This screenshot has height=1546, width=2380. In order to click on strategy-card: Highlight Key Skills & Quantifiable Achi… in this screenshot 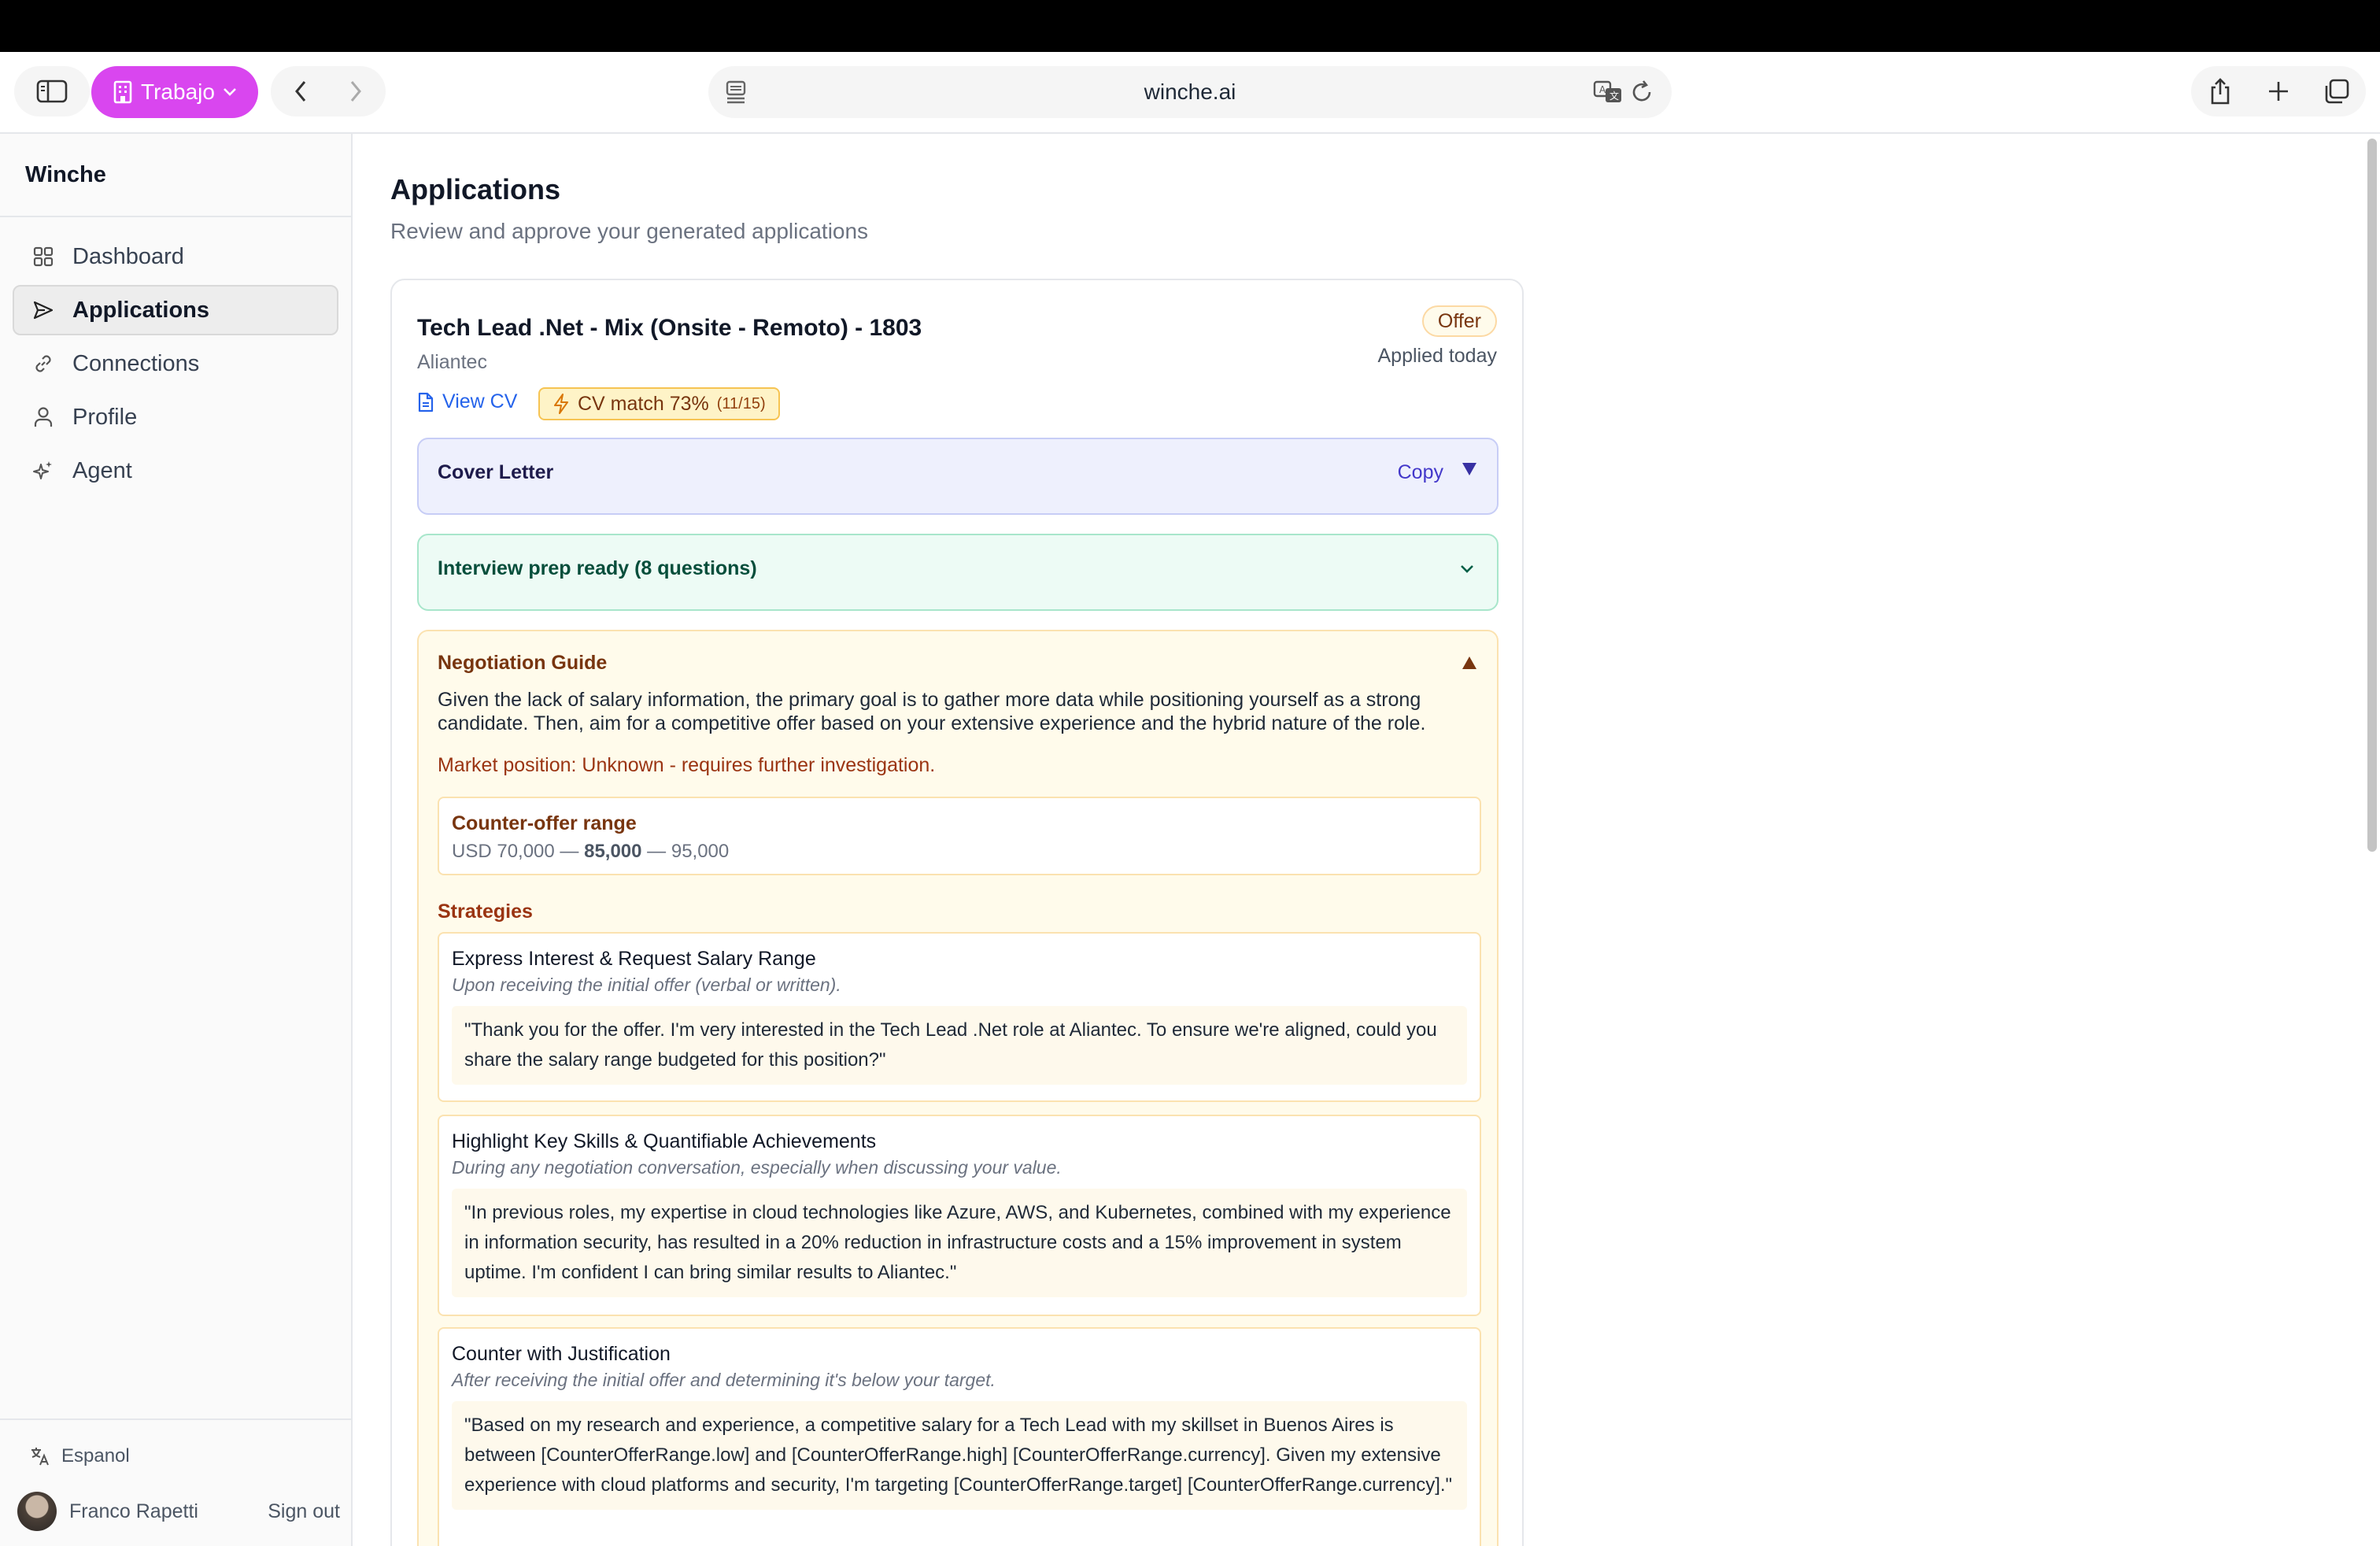, I will do `click(959, 1216)`.